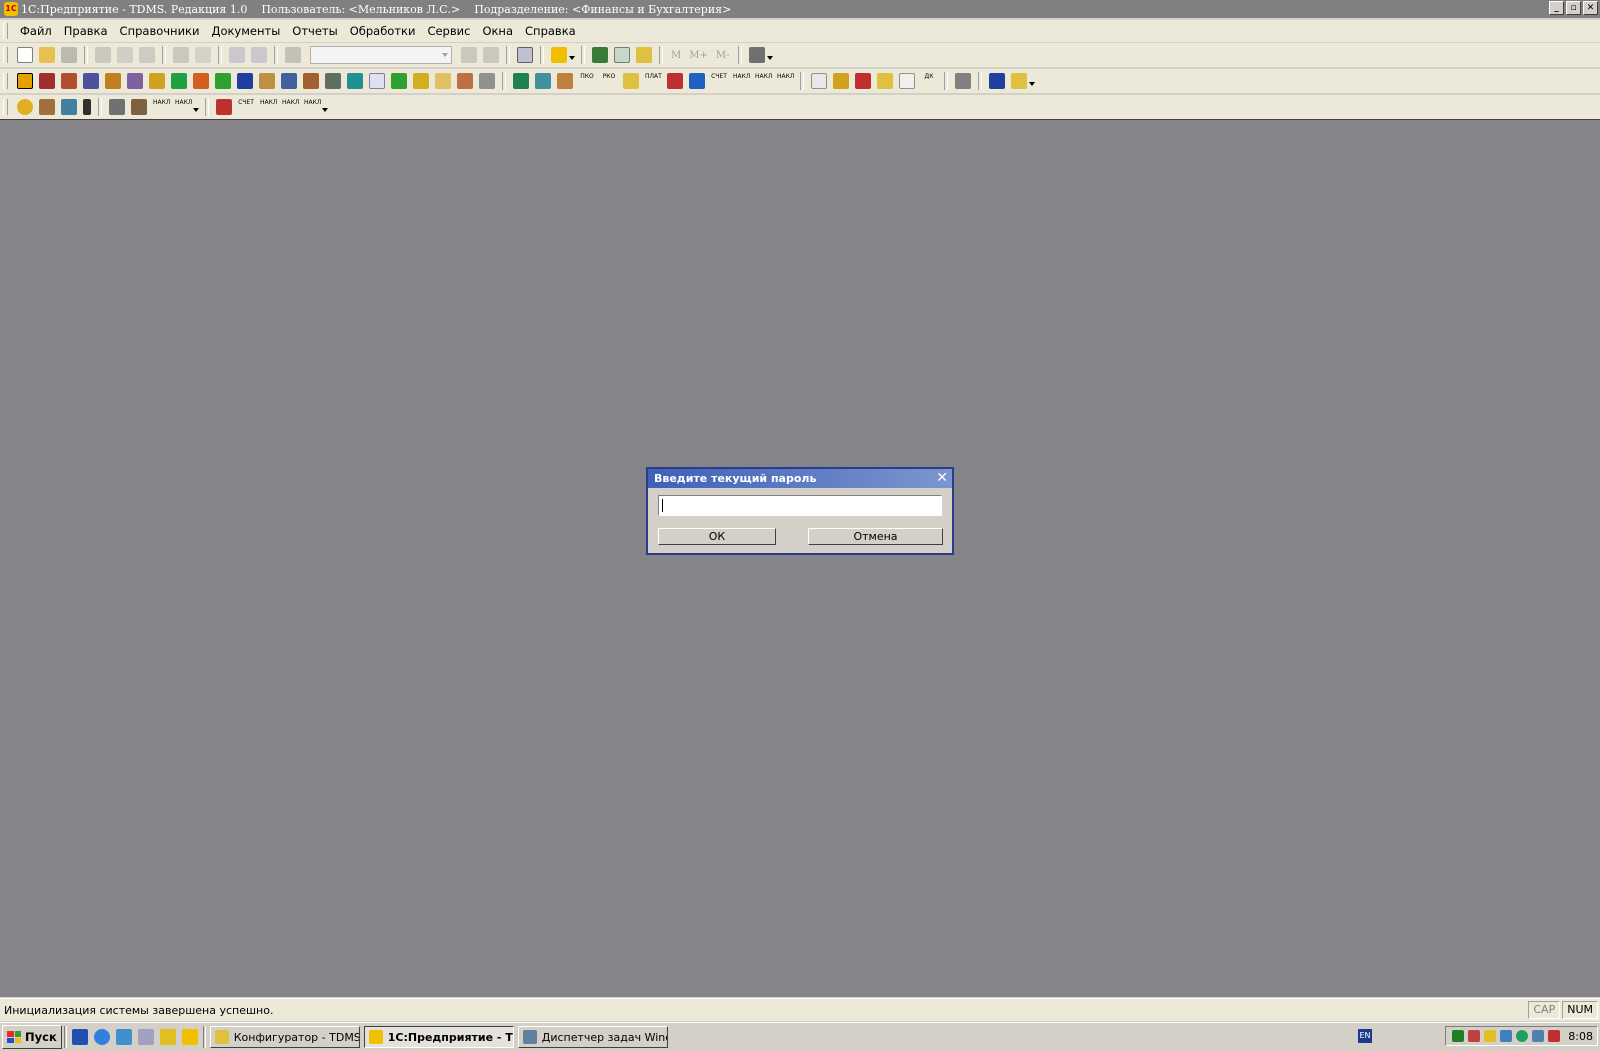 The image size is (1600, 1051). Describe the element at coordinates (559, 55) in the screenshot. I see `help-context-icon` at that location.